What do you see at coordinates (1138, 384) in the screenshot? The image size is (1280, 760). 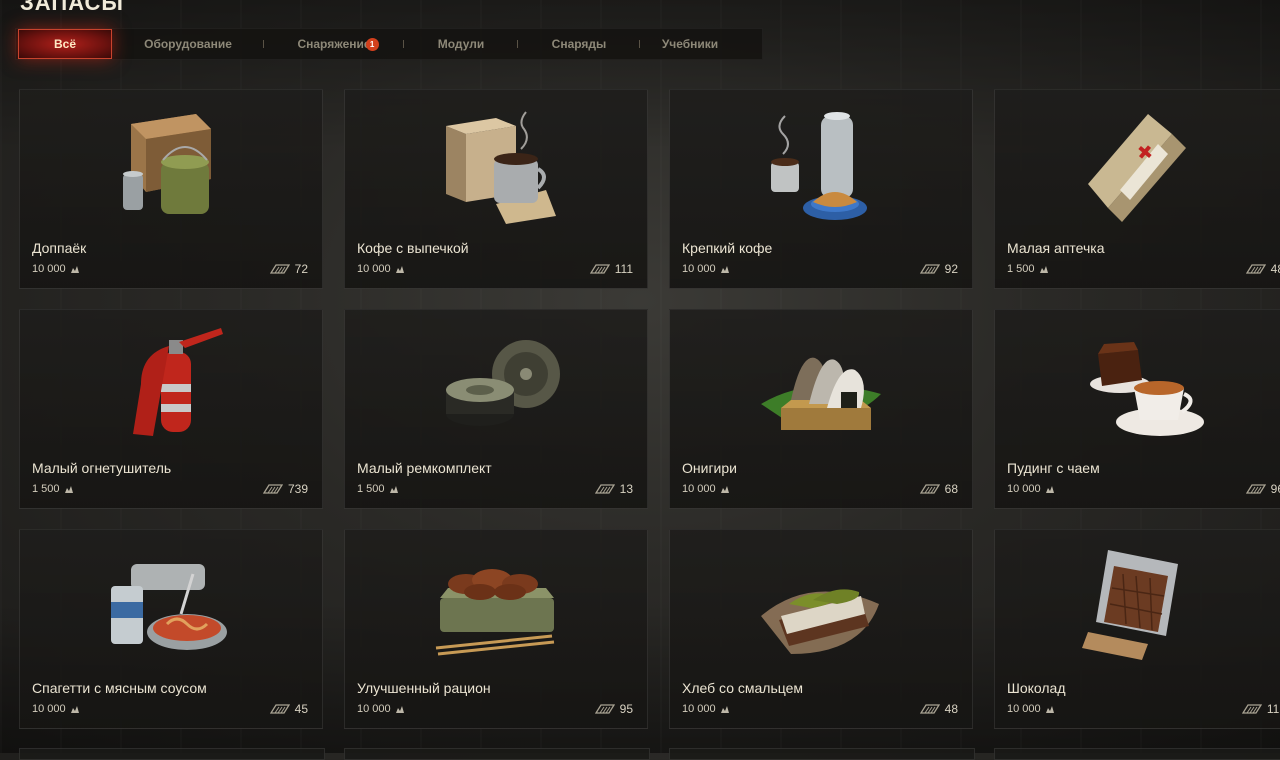 I see `pudding-tea-icon` at bounding box center [1138, 384].